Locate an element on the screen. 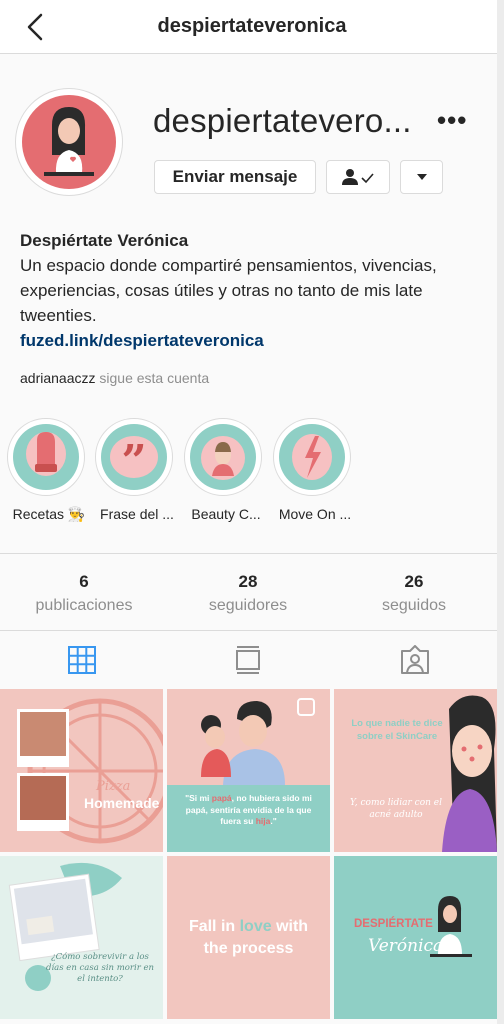 The image size is (504, 1024). highlight-recetas: Recetas 👨‍🍳 is located at coordinates (47, 470).